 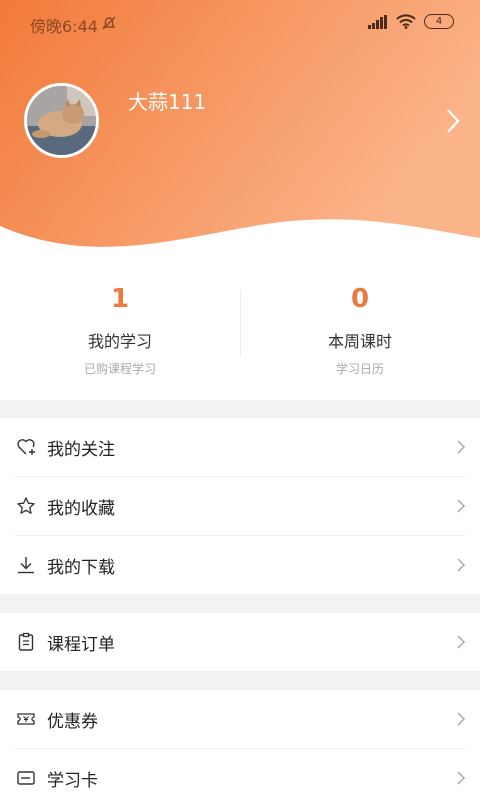 I want to click on weekly-hours-subtitle: 学习日历, so click(x=359, y=369).